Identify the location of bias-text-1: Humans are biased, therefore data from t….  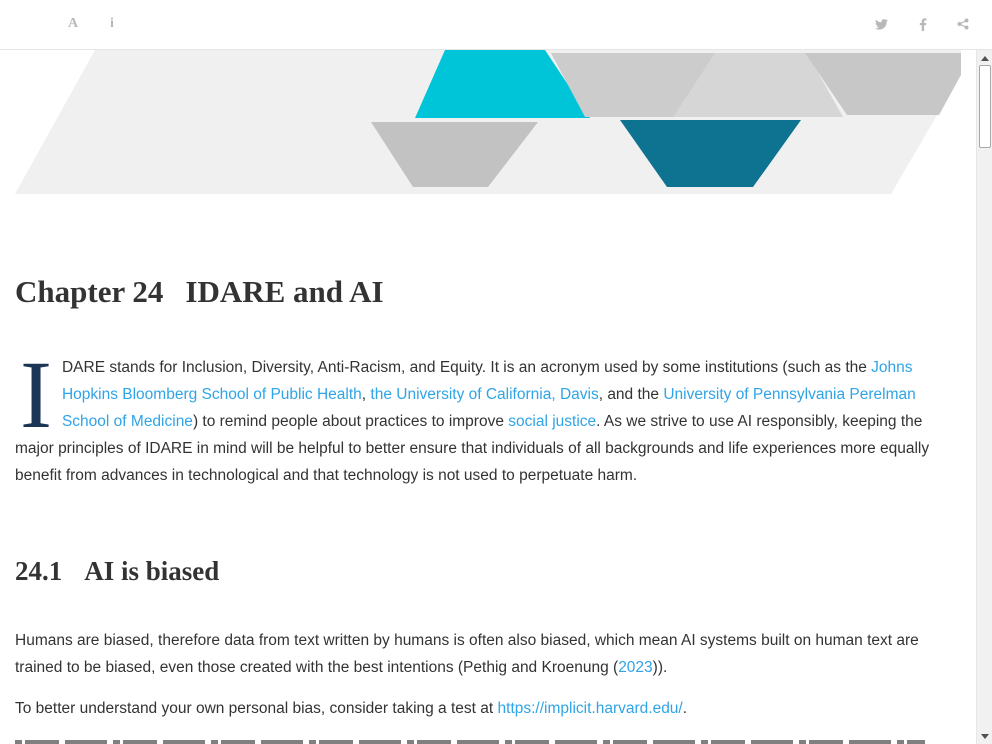
(467, 654).